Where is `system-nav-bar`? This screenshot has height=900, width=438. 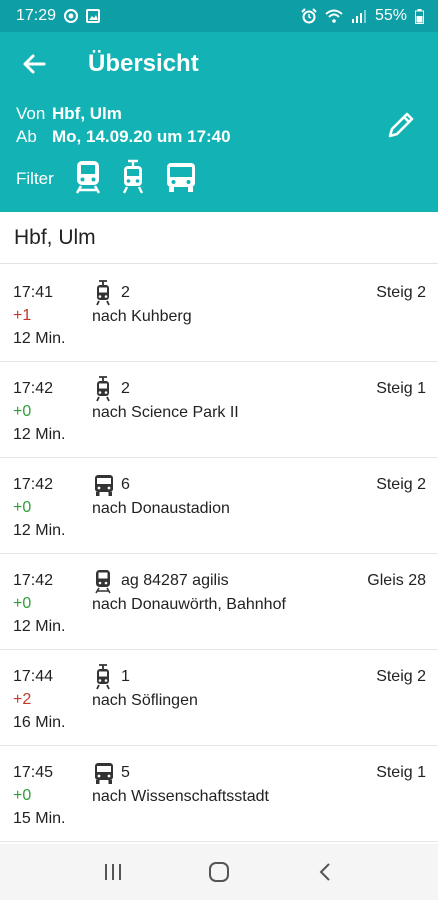 system-nav-bar is located at coordinates (219, 872).